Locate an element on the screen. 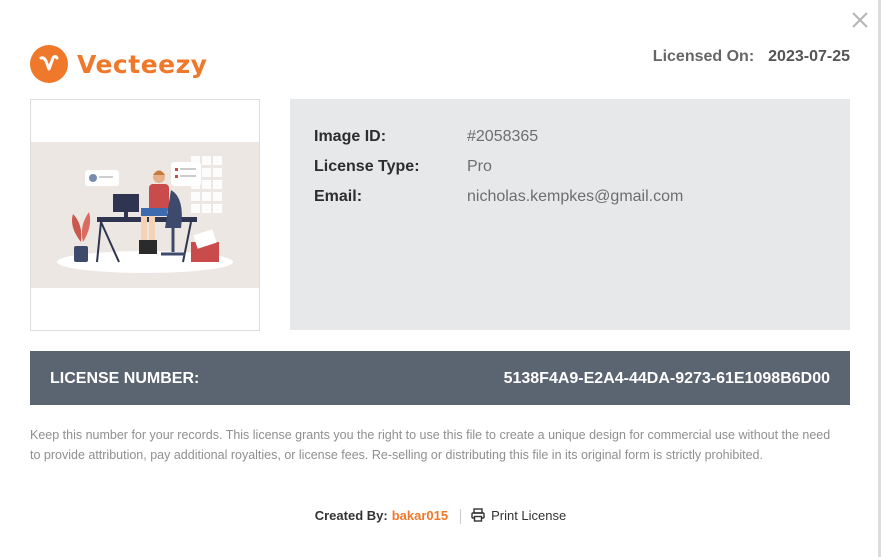 The width and height of the screenshot is (881, 557). author-link: bakar015 is located at coordinates (420, 515).